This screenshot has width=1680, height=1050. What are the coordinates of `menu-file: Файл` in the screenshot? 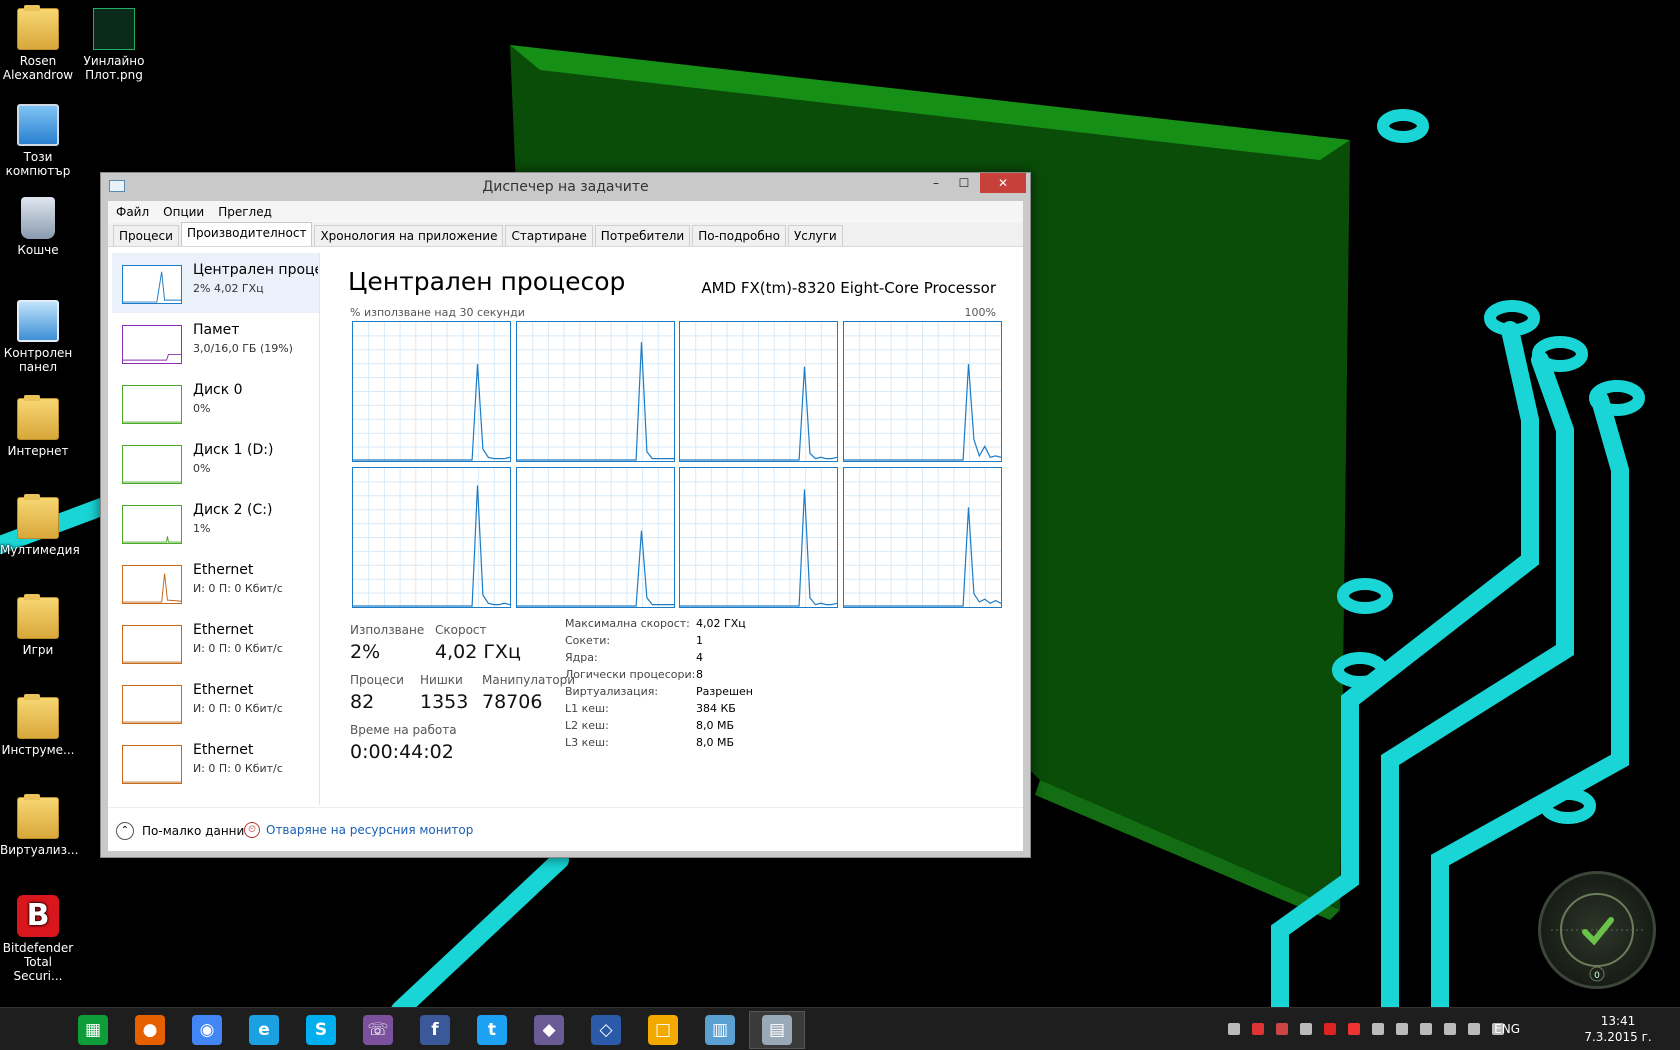 It's located at (132, 212).